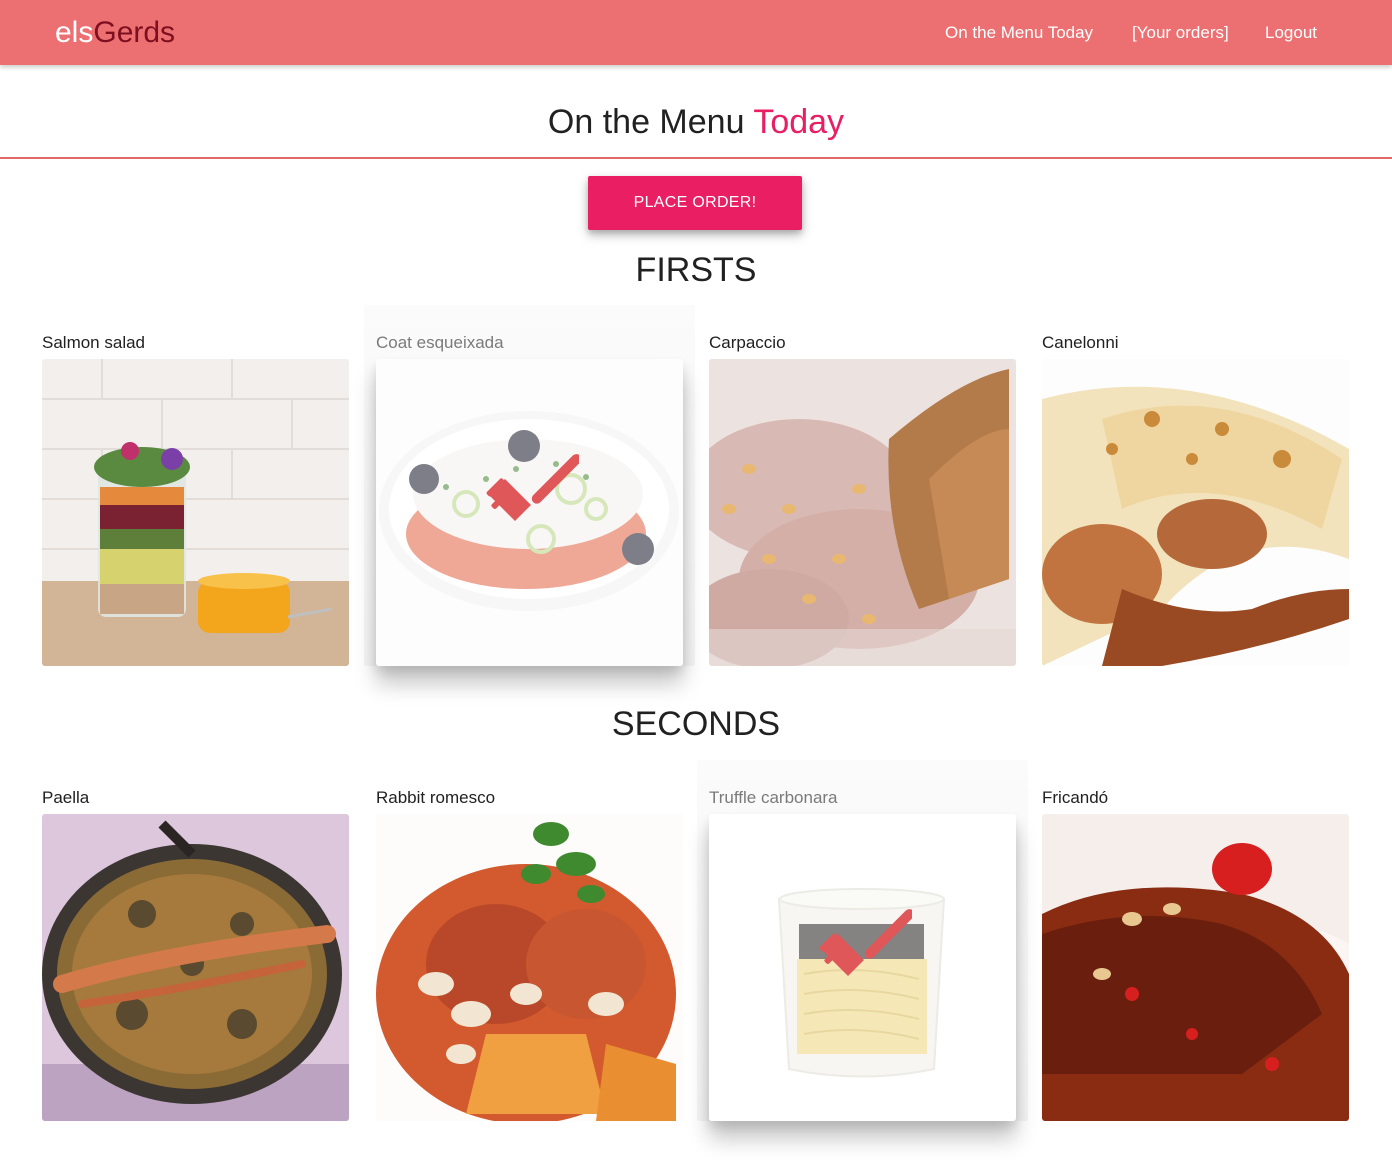 The image size is (1392, 1164). What do you see at coordinates (799, 122) in the screenshot?
I see `page-title-accent: Today` at bounding box center [799, 122].